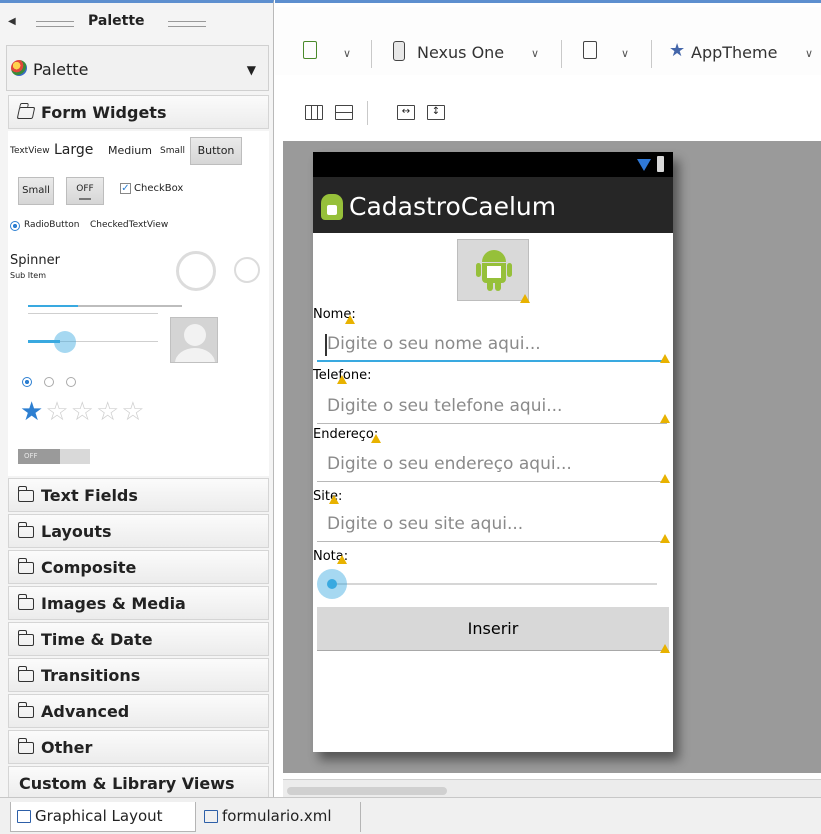 The width and height of the screenshot is (821, 834). I want to click on widget-textview: TextView, so click(30, 151).